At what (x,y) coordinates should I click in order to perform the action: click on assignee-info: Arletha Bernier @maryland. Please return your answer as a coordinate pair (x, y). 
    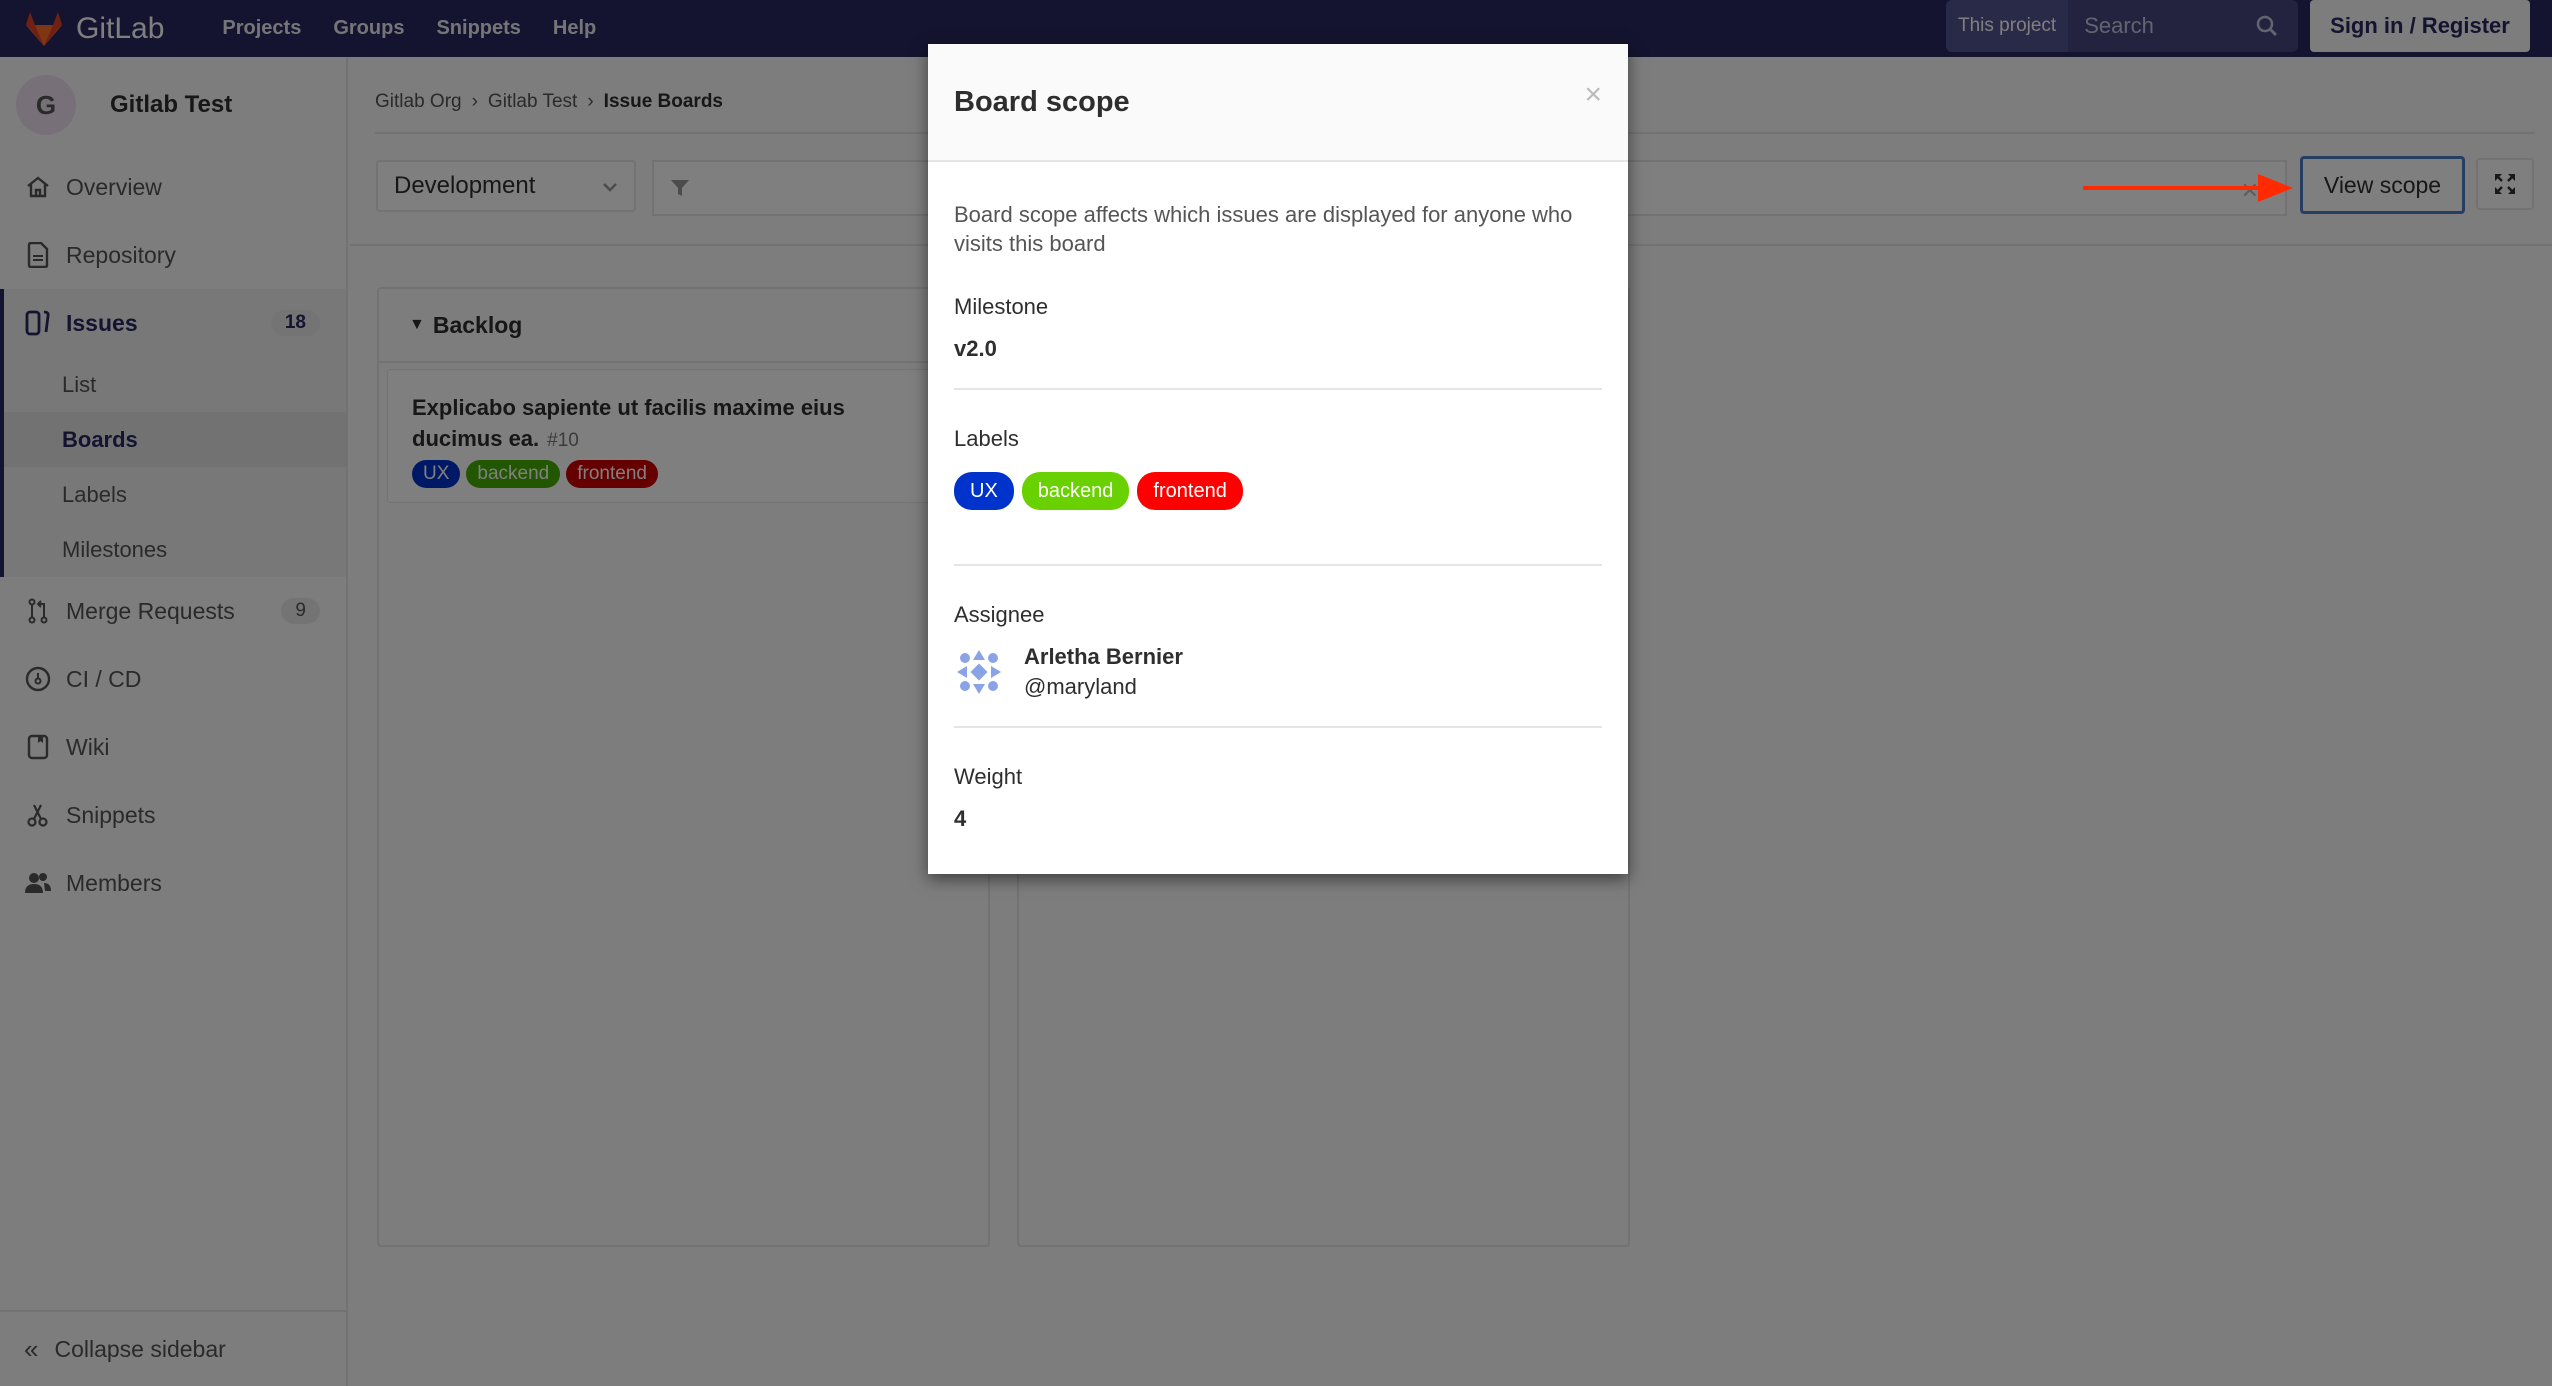
    Looking at the image, I should click on (1278, 672).